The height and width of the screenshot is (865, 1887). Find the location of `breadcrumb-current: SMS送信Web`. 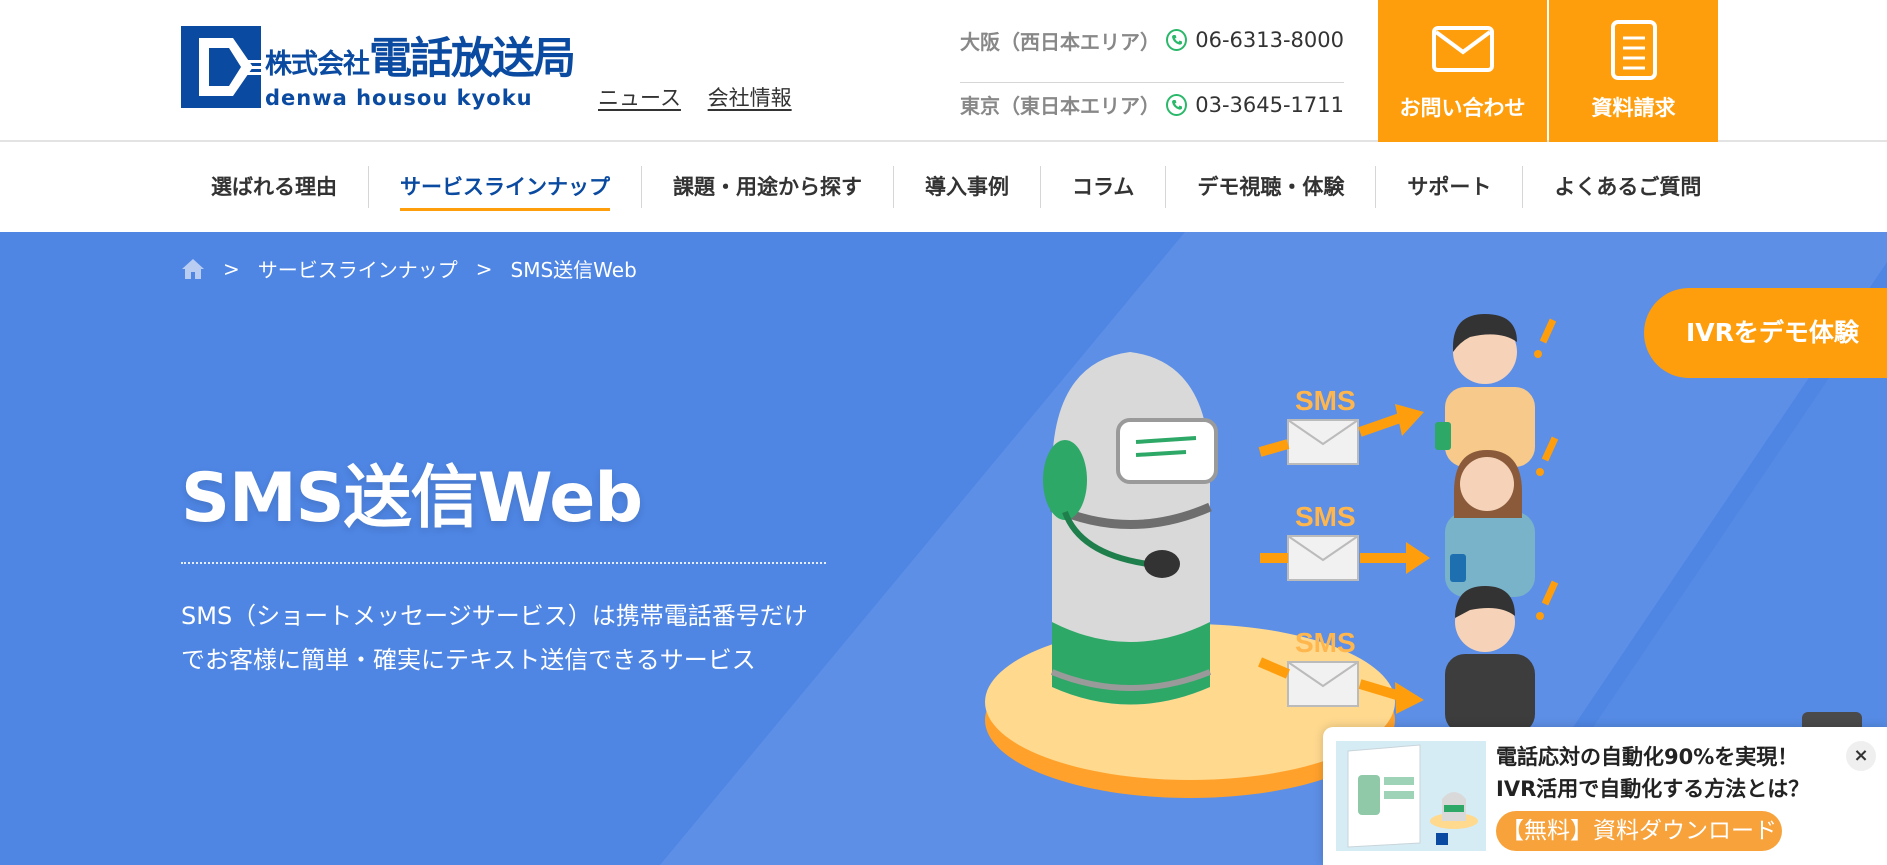

breadcrumb-current: SMS送信Web is located at coordinates (573, 270).